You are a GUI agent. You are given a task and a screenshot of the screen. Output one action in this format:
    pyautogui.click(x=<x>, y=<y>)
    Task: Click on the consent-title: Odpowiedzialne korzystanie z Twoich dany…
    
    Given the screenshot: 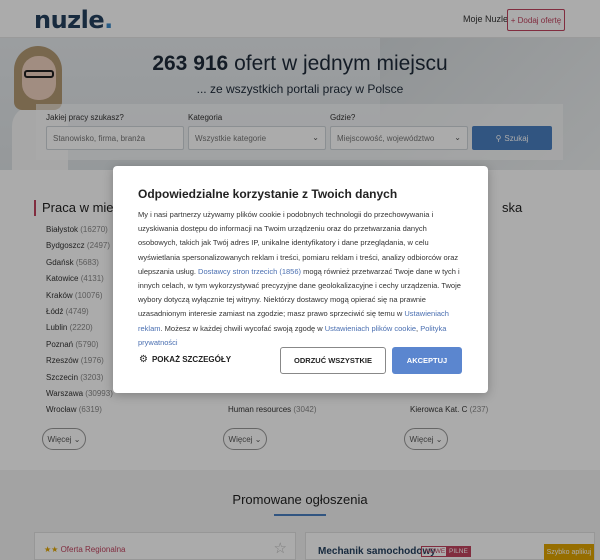 What is the action you would take?
    pyautogui.click(x=268, y=194)
    